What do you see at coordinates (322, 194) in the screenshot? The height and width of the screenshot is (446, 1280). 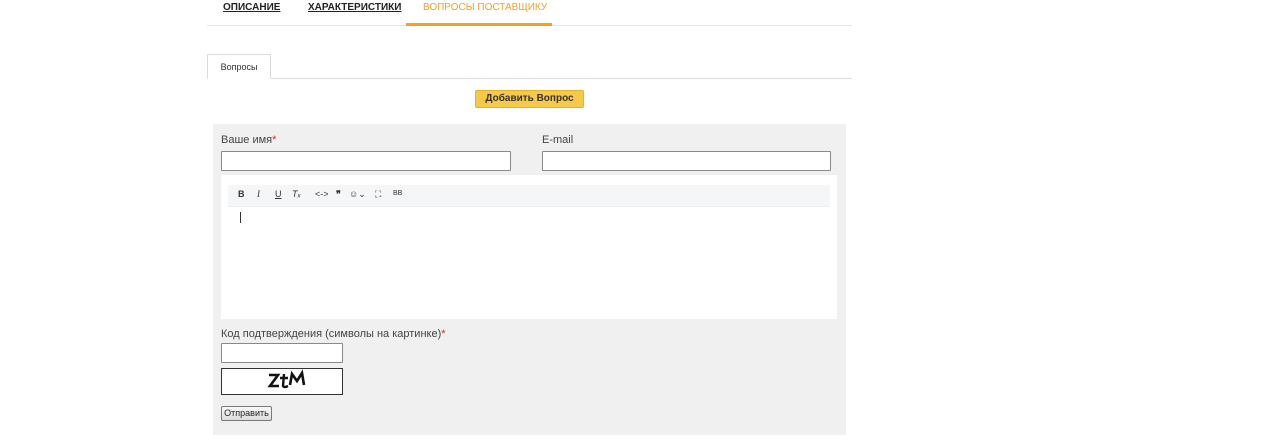 I see `code-button: <->` at bounding box center [322, 194].